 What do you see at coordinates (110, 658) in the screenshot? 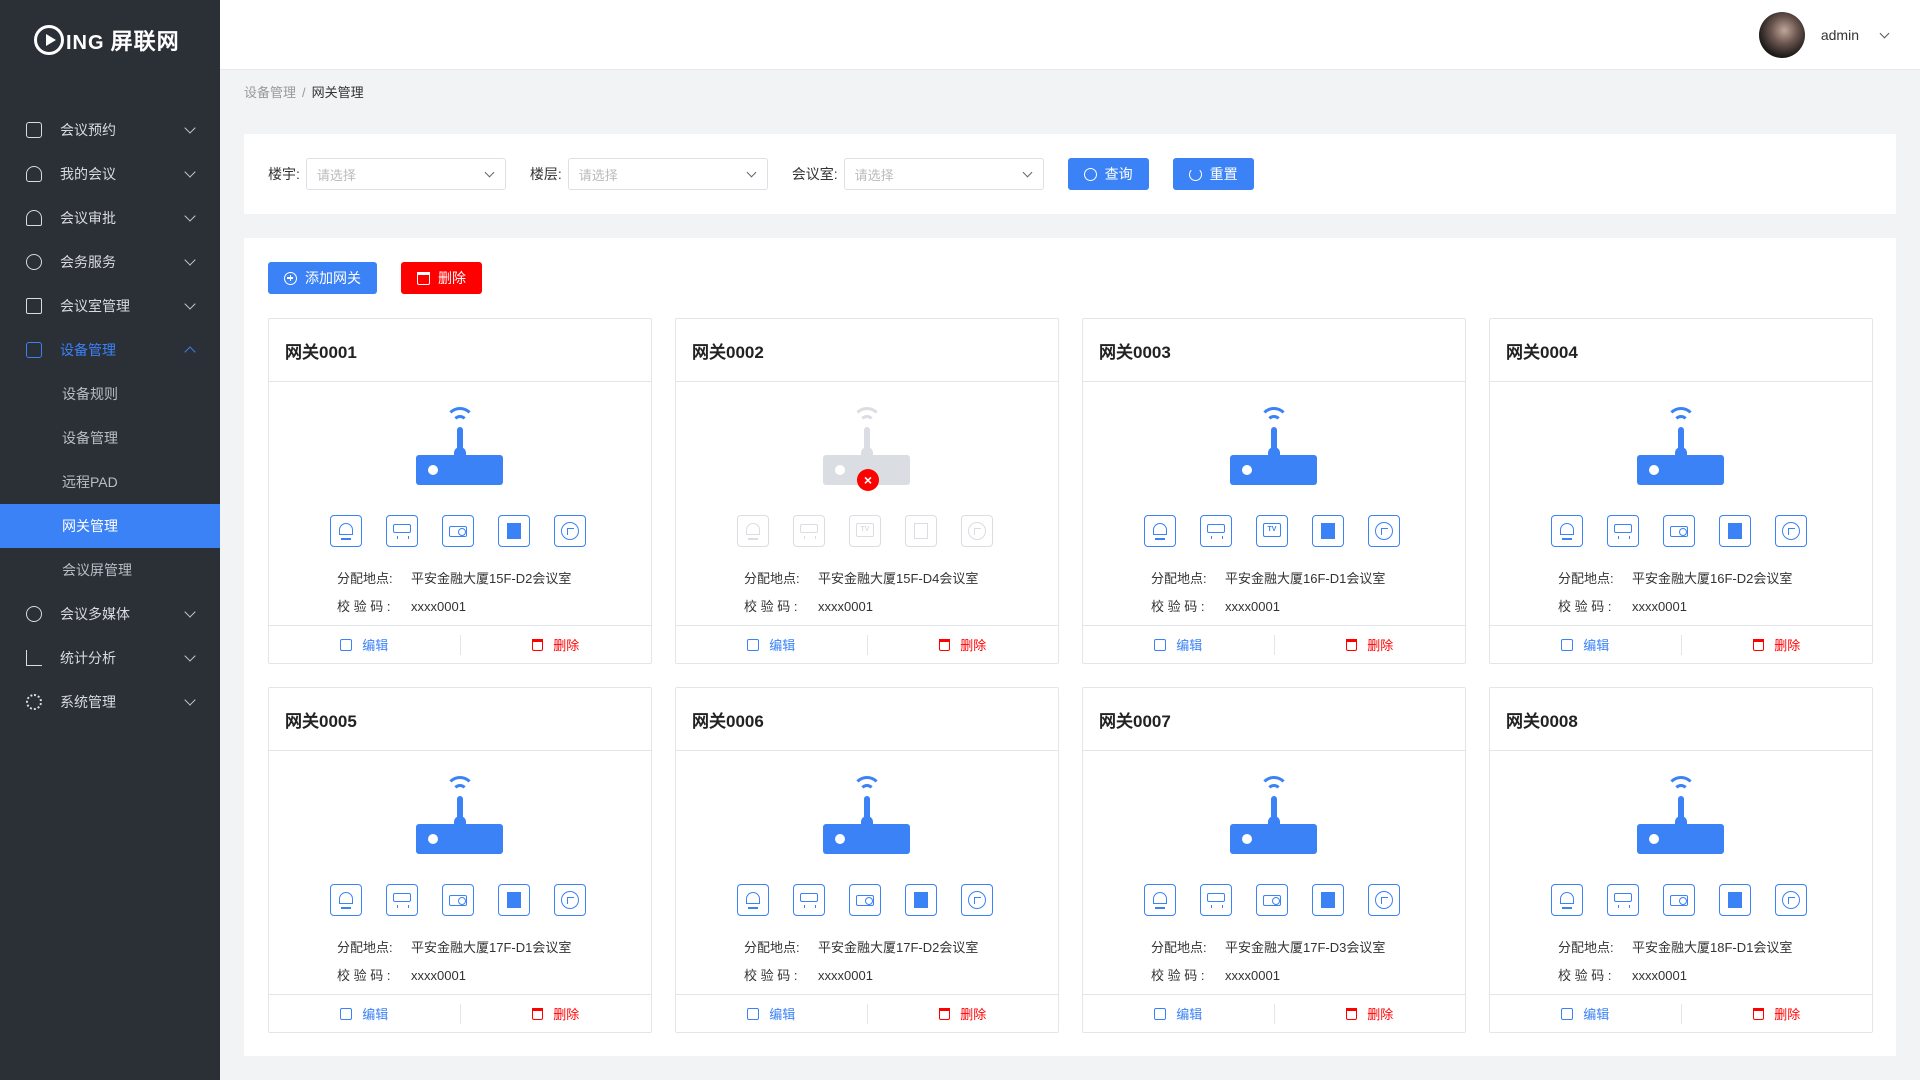
I see `sidebar-item-statistics: 统计分析` at bounding box center [110, 658].